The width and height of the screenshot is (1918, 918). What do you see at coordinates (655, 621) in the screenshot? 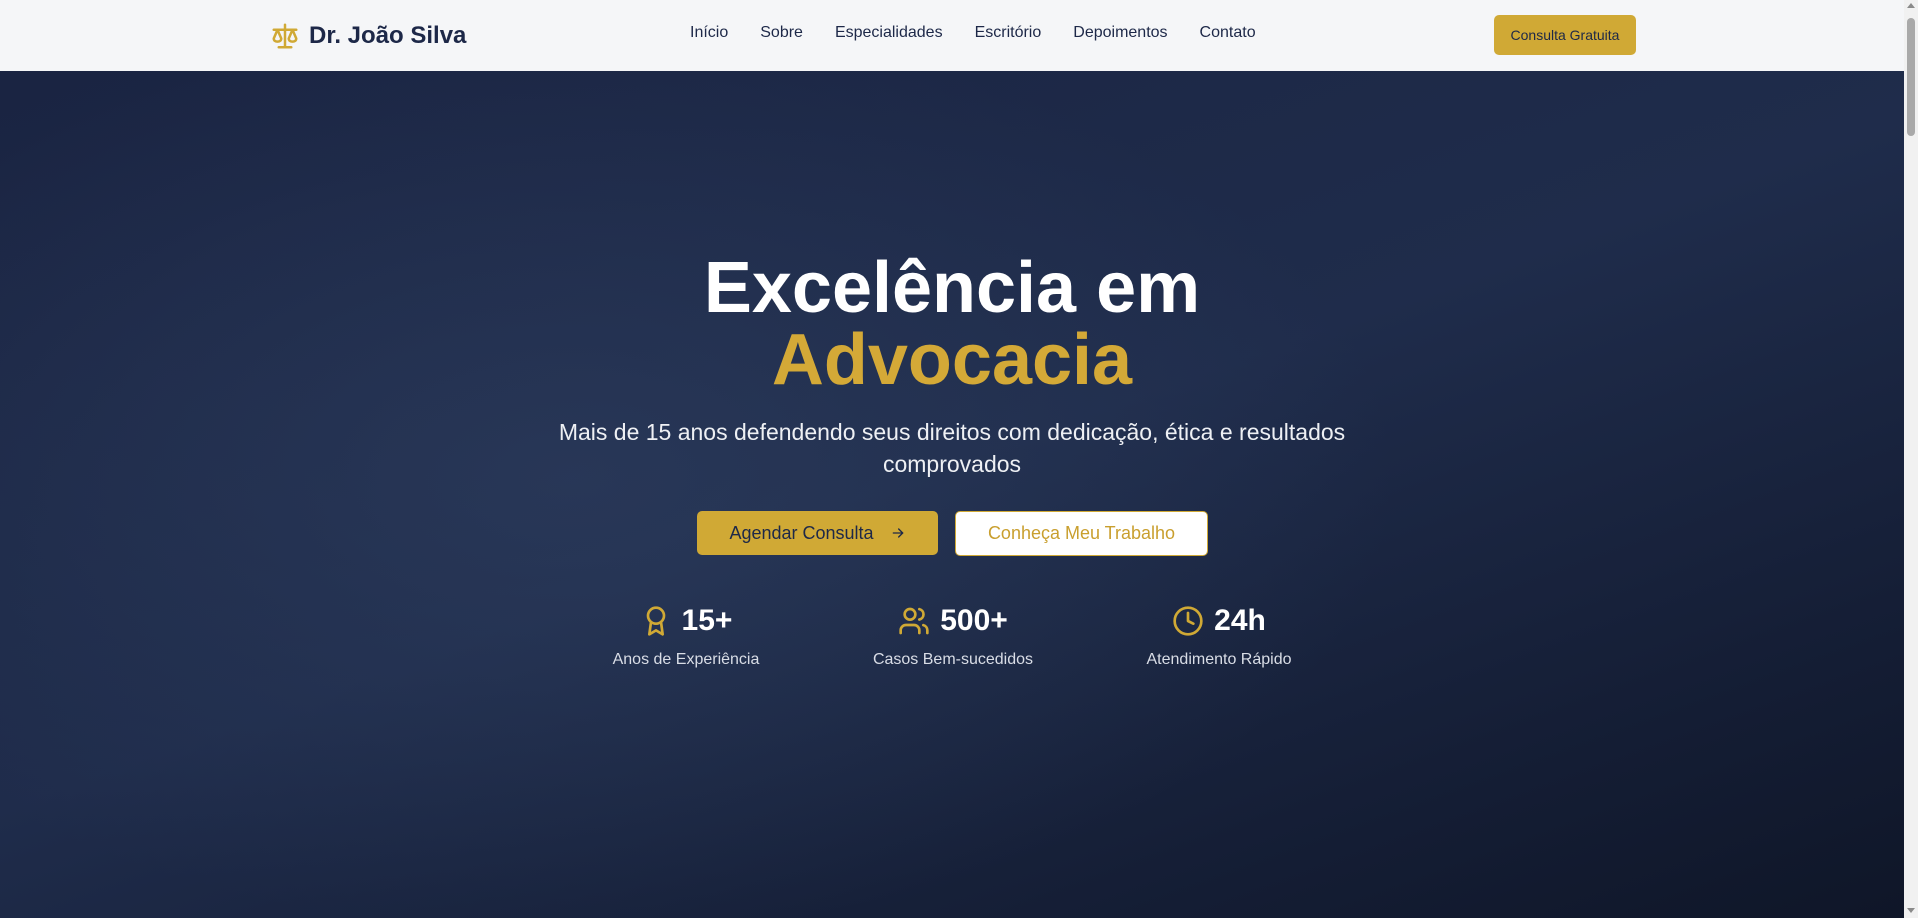
I see `award-icon` at bounding box center [655, 621].